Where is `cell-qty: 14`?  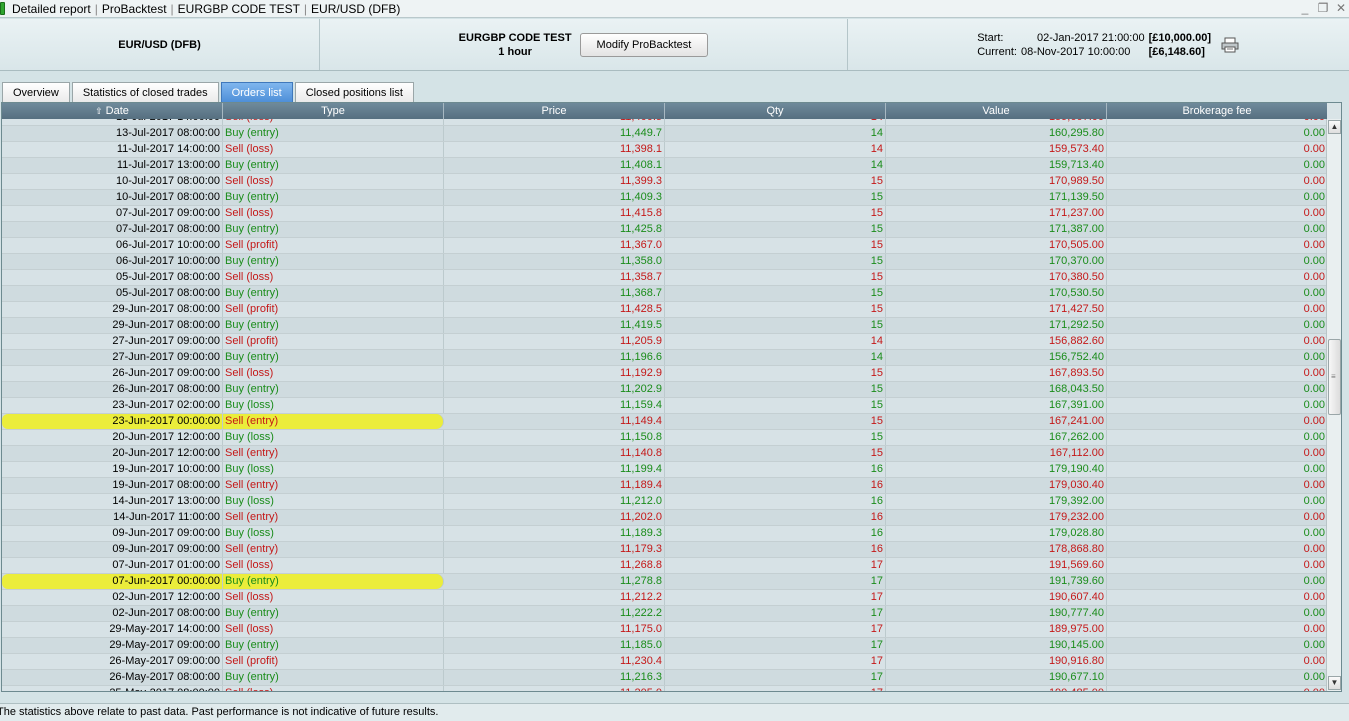 cell-qty: 14 is located at coordinates (775, 149).